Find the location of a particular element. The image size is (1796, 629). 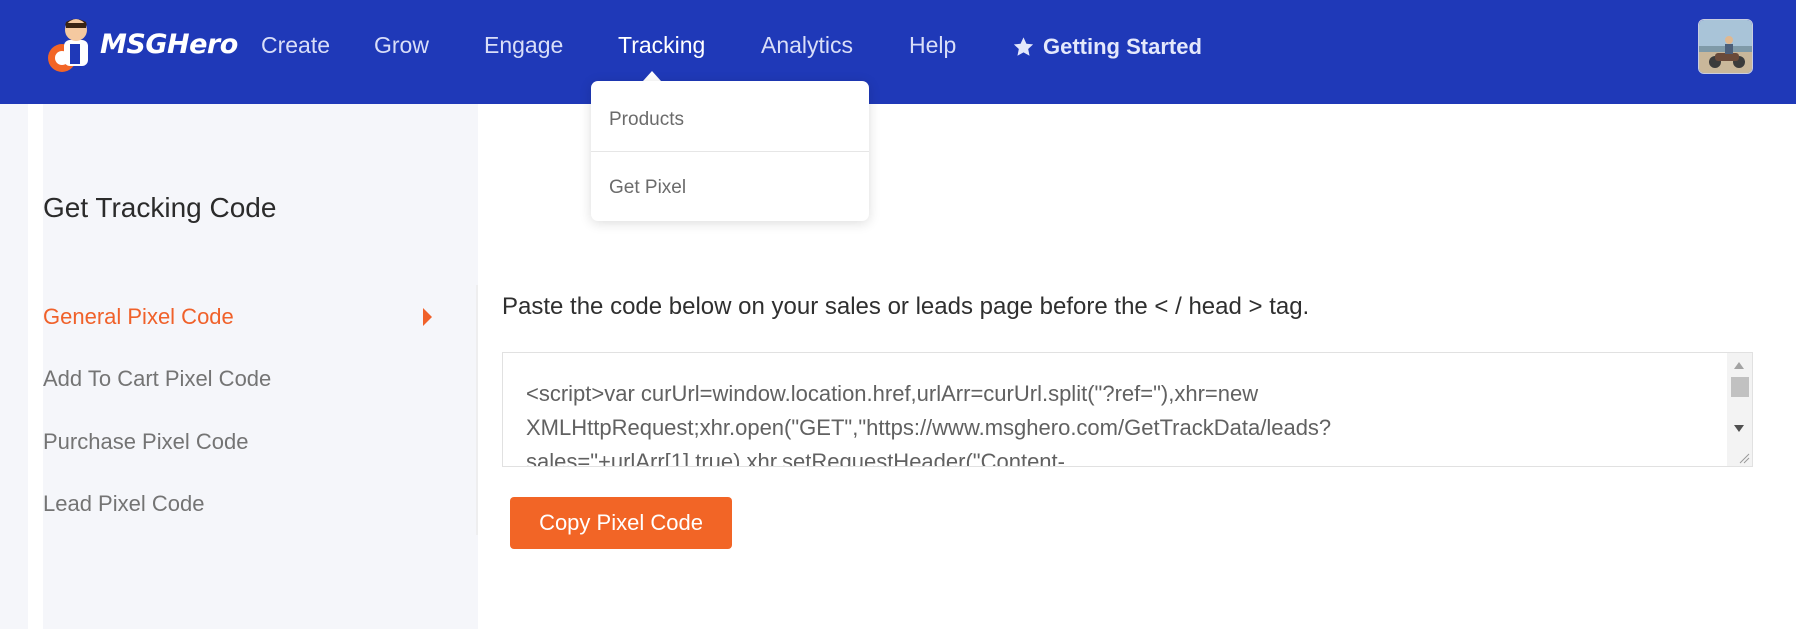

nav-help: Help is located at coordinates (932, 45).